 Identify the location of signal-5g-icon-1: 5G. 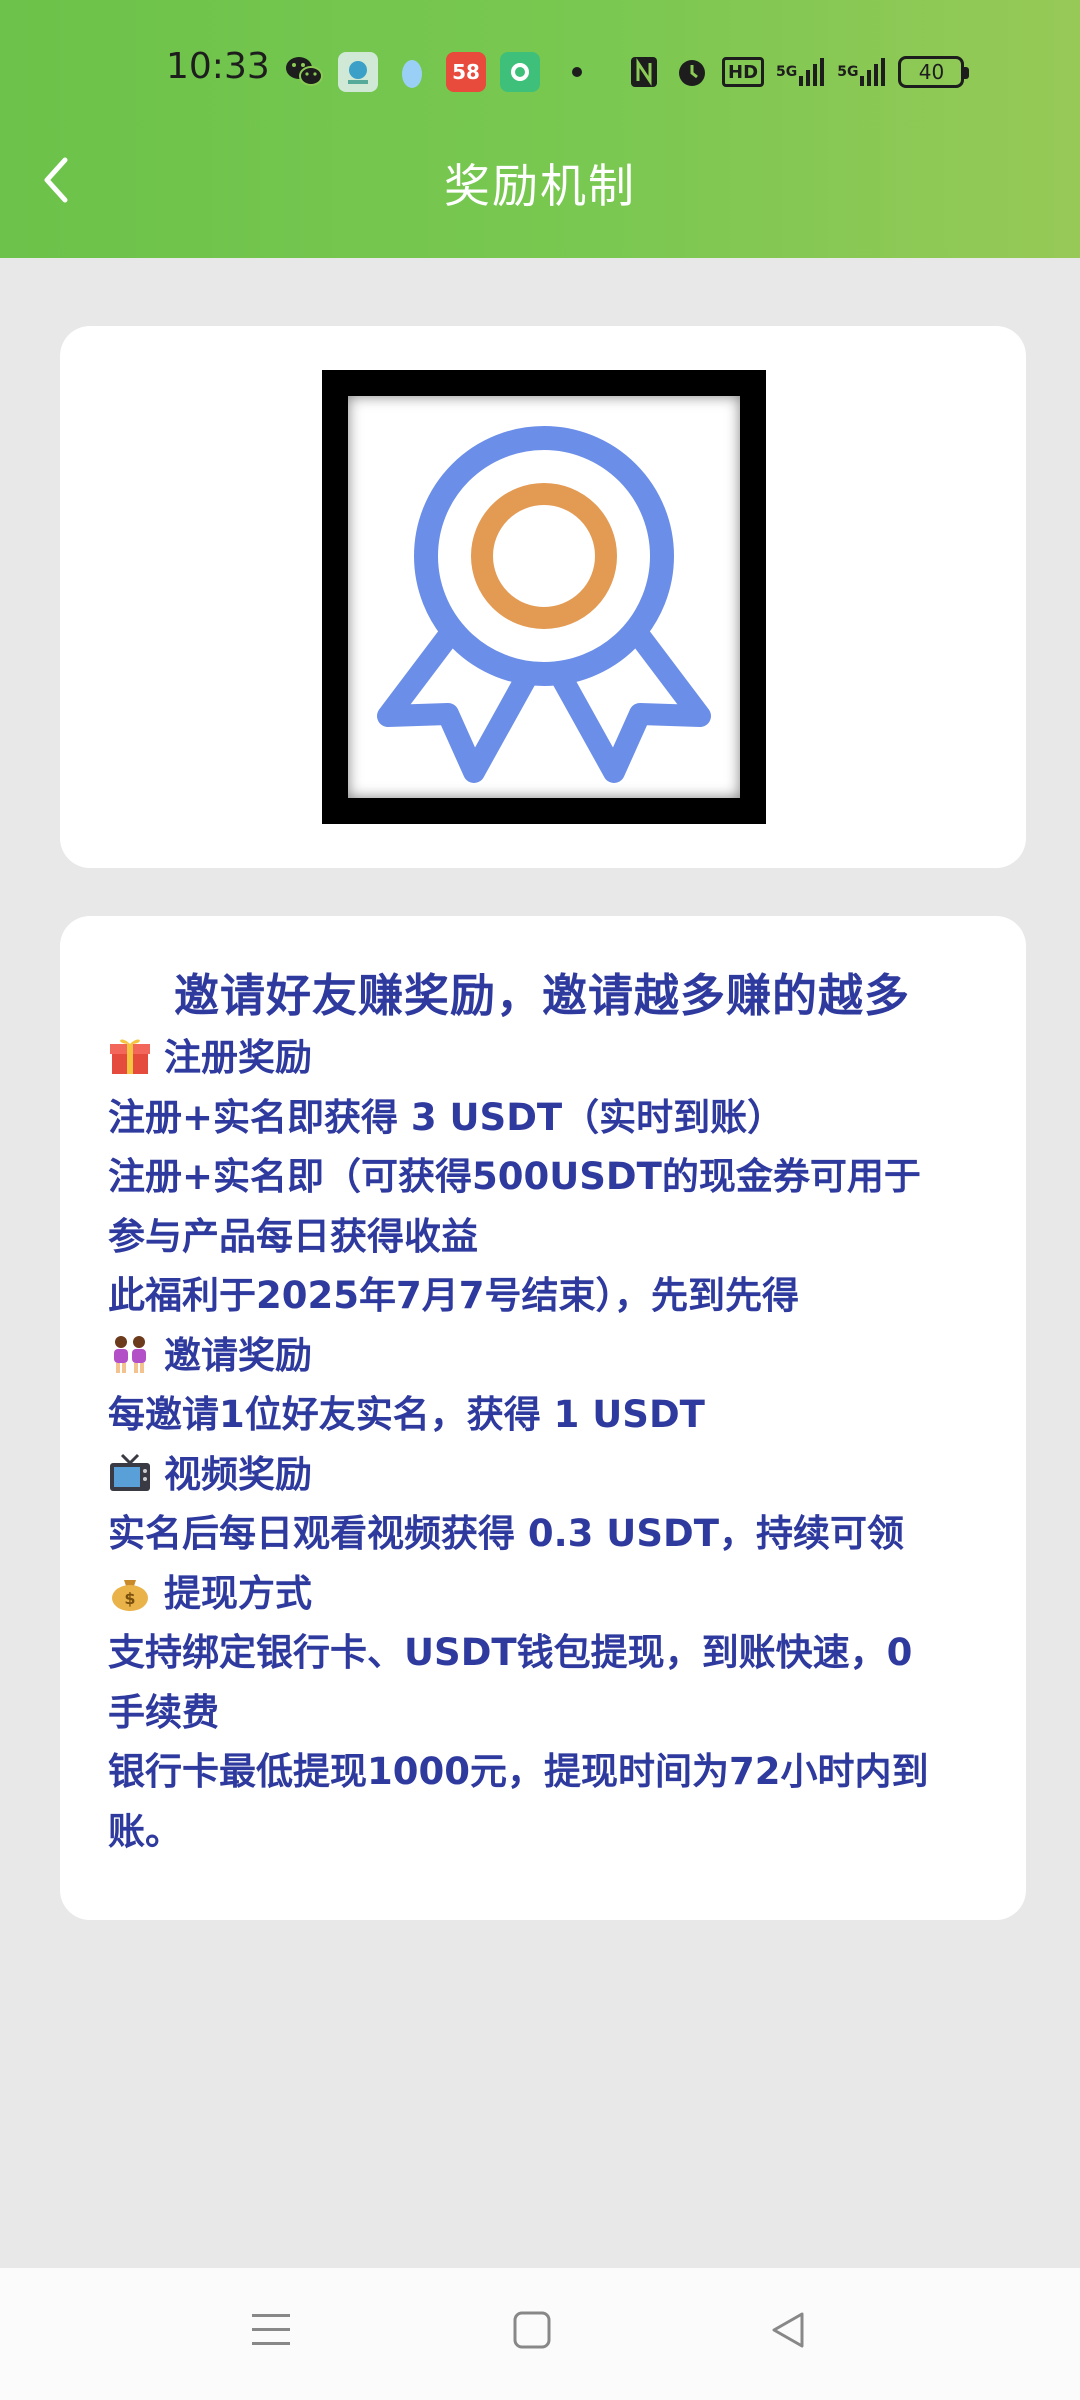
(800, 72).